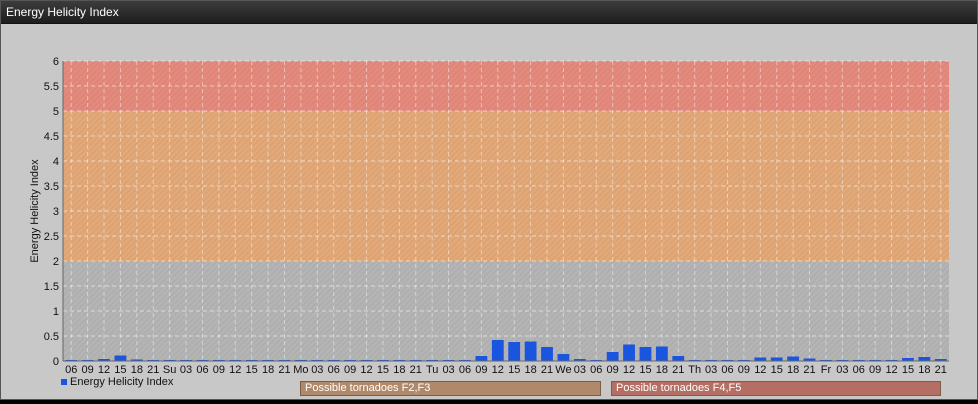  What do you see at coordinates (450, 388) in the screenshot?
I see `legend-possible-tornadoes-f2-f3: Possible tornadoes F2,F3` at bounding box center [450, 388].